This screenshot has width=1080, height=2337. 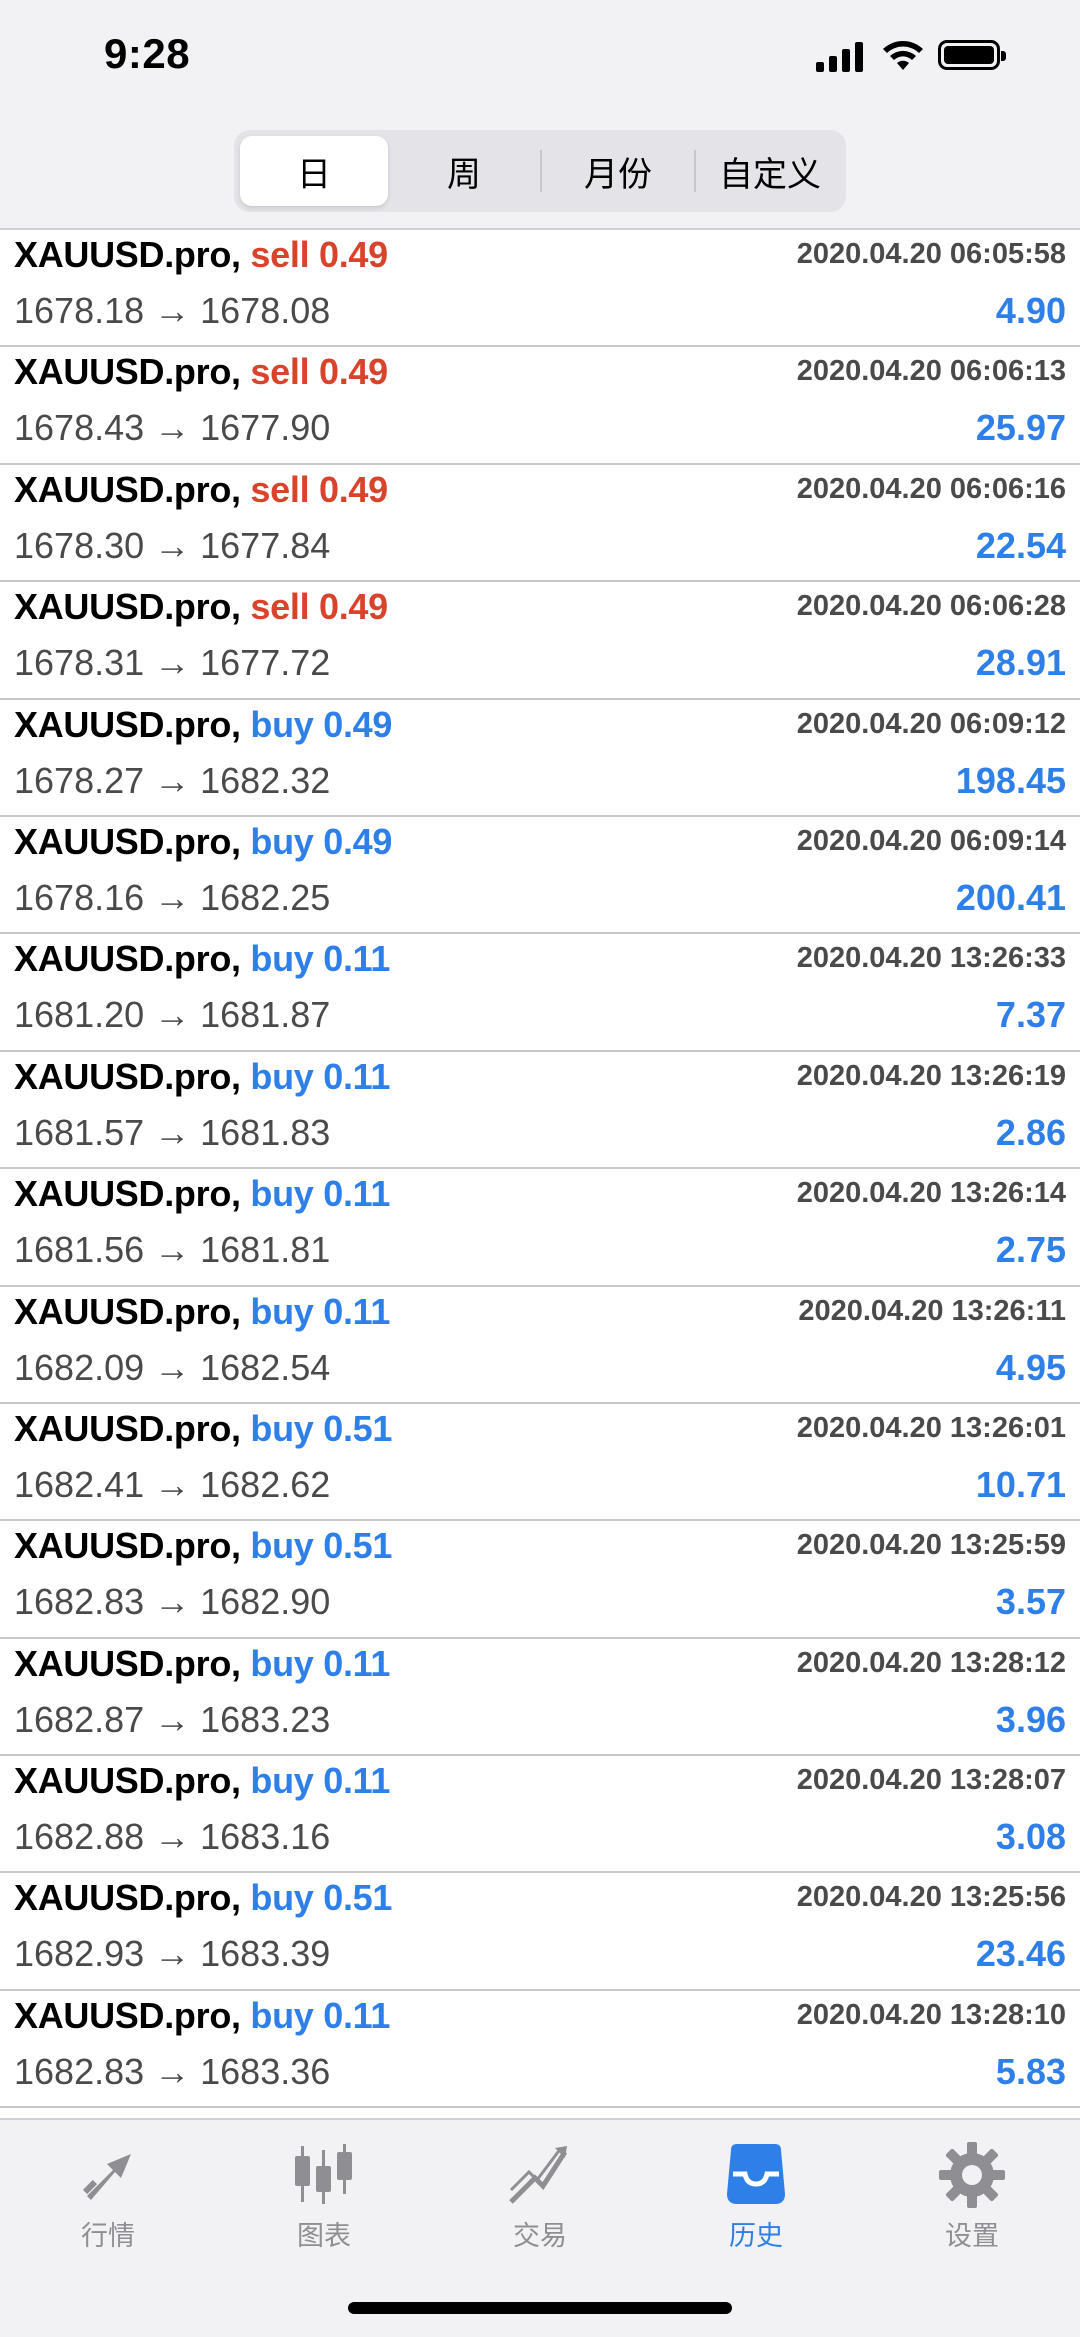 I want to click on trade-prices: 1682.83 → 1683.36, so click(x=172, y=2071).